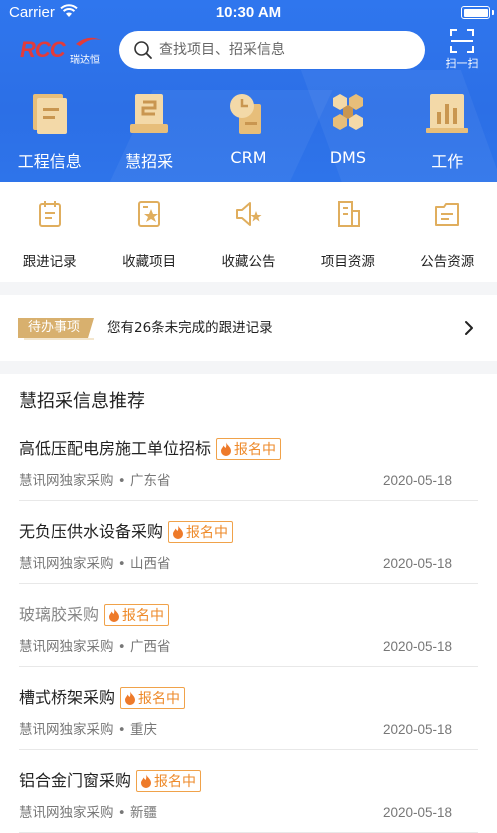 The image size is (497, 833). Describe the element at coordinates (477, 12) in the screenshot. I see `battery-icon` at that location.